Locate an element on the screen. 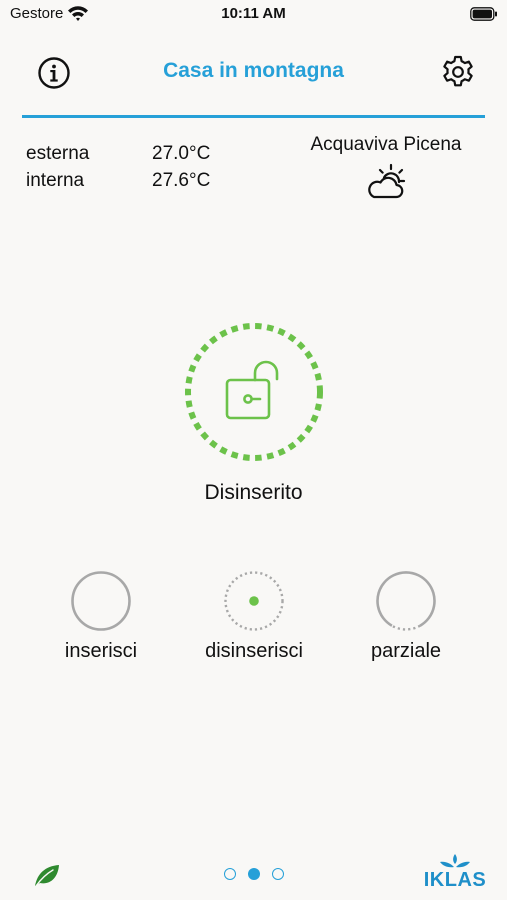 Image resolution: width=507 pixels, height=900 pixels. temperature-label: interna is located at coordinates (55, 180).